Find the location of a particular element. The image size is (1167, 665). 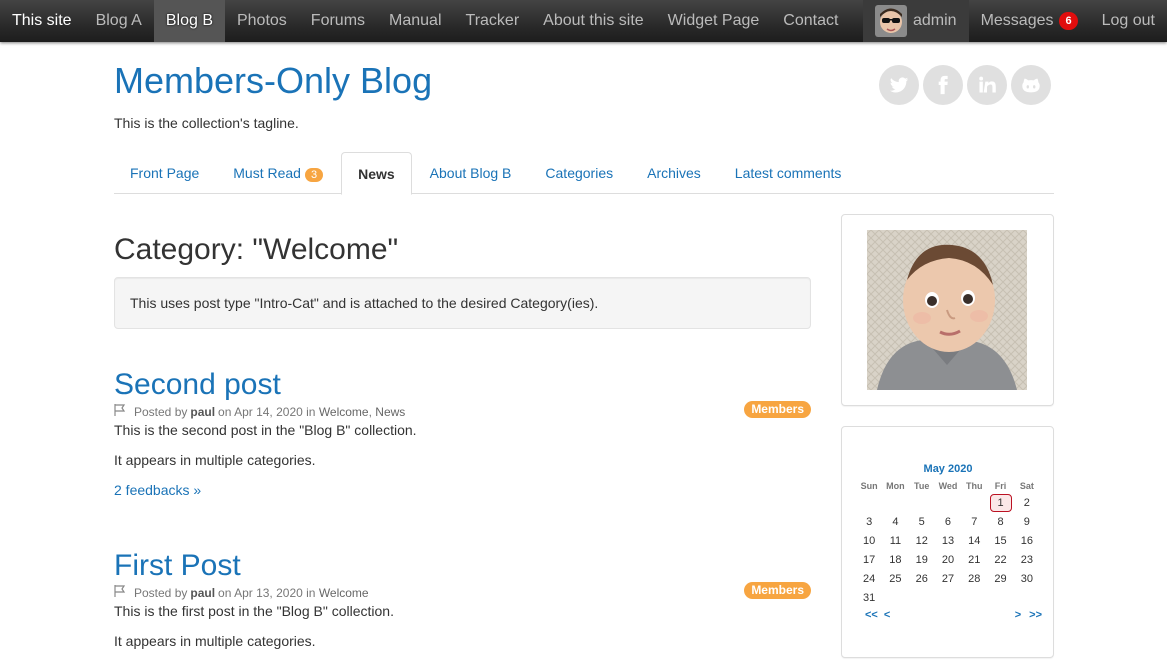

calendar-week-row: 10 11 12 13 14 15 16 is located at coordinates (948, 540).